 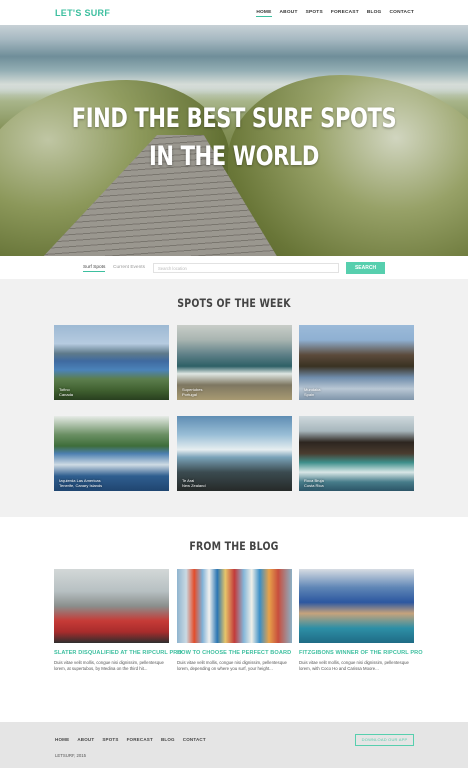 What do you see at coordinates (384, 740) in the screenshot?
I see `download-app-button: DOWNLOAD OUR APP` at bounding box center [384, 740].